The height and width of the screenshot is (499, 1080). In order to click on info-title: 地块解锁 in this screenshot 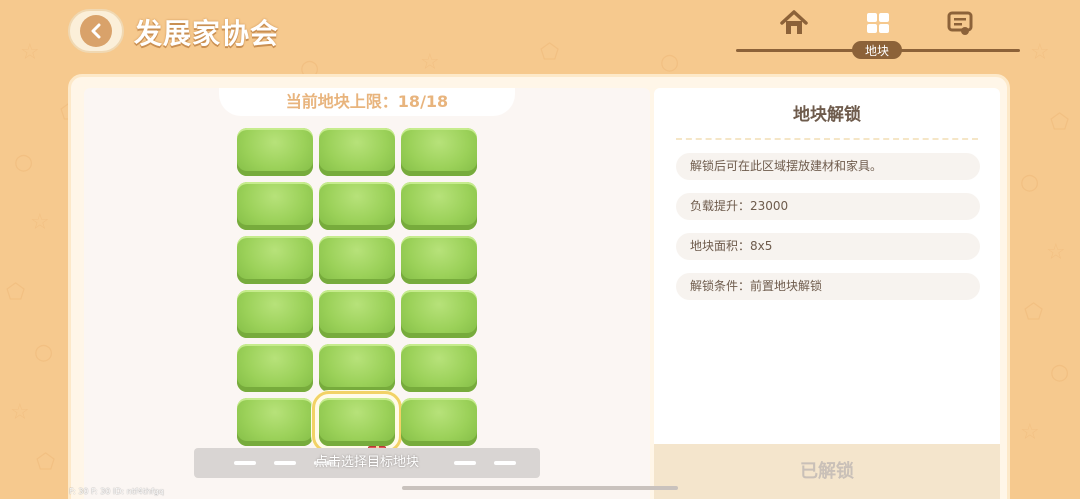, I will do `click(827, 115)`.